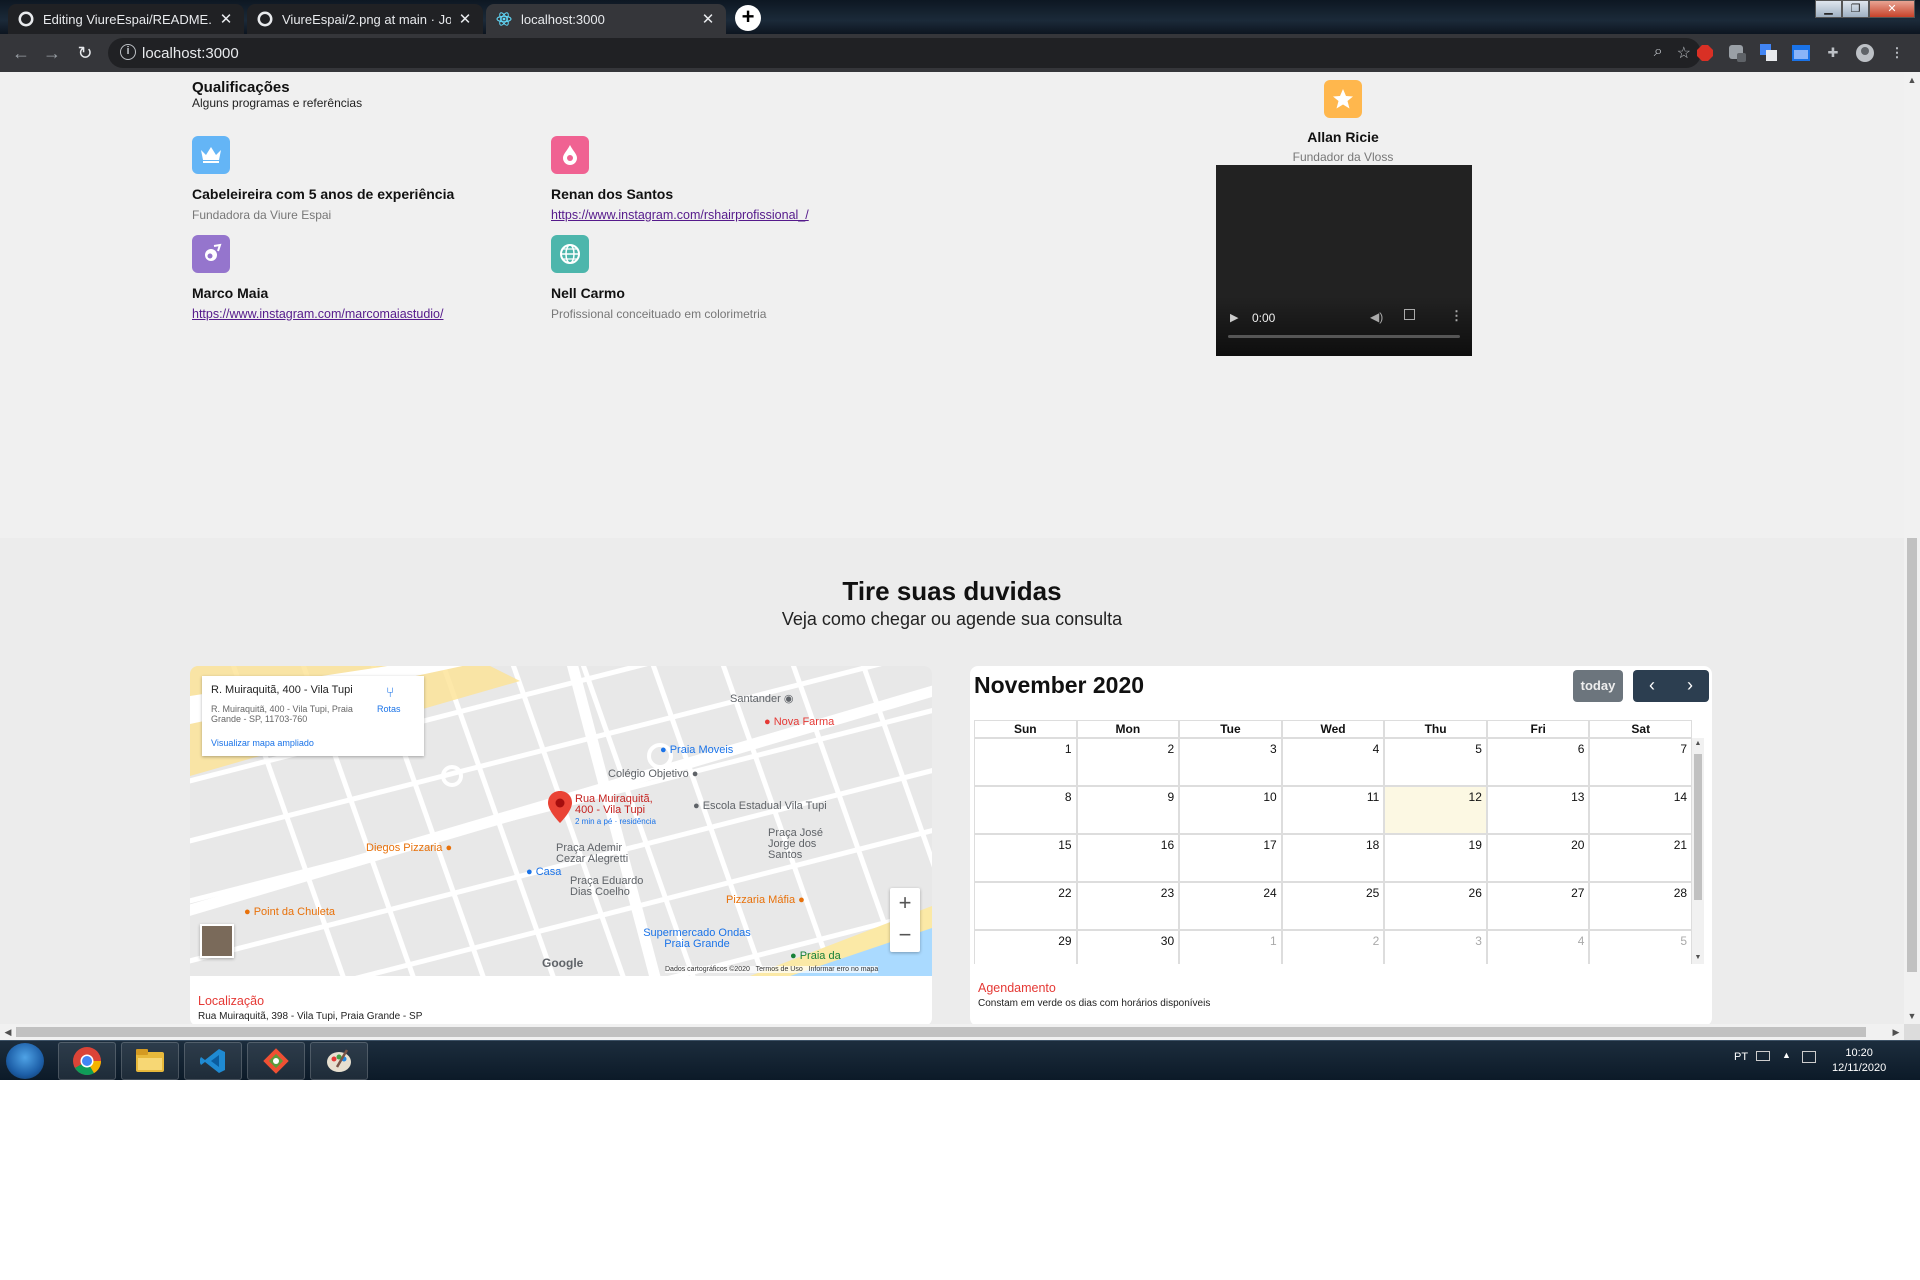 Image resolution: width=1920 pixels, height=1280 pixels. Describe the element at coordinates (213, 1061) in the screenshot. I see `vscode-icon` at that location.